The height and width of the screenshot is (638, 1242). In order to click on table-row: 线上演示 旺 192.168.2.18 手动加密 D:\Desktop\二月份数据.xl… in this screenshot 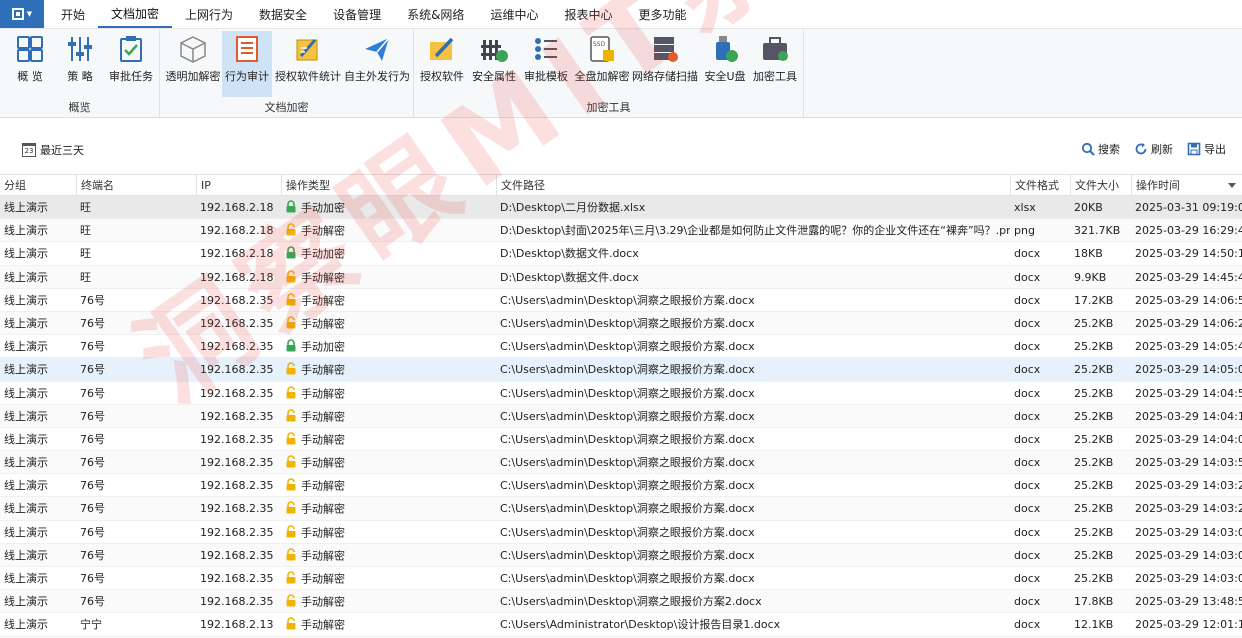, I will do `click(621, 208)`.